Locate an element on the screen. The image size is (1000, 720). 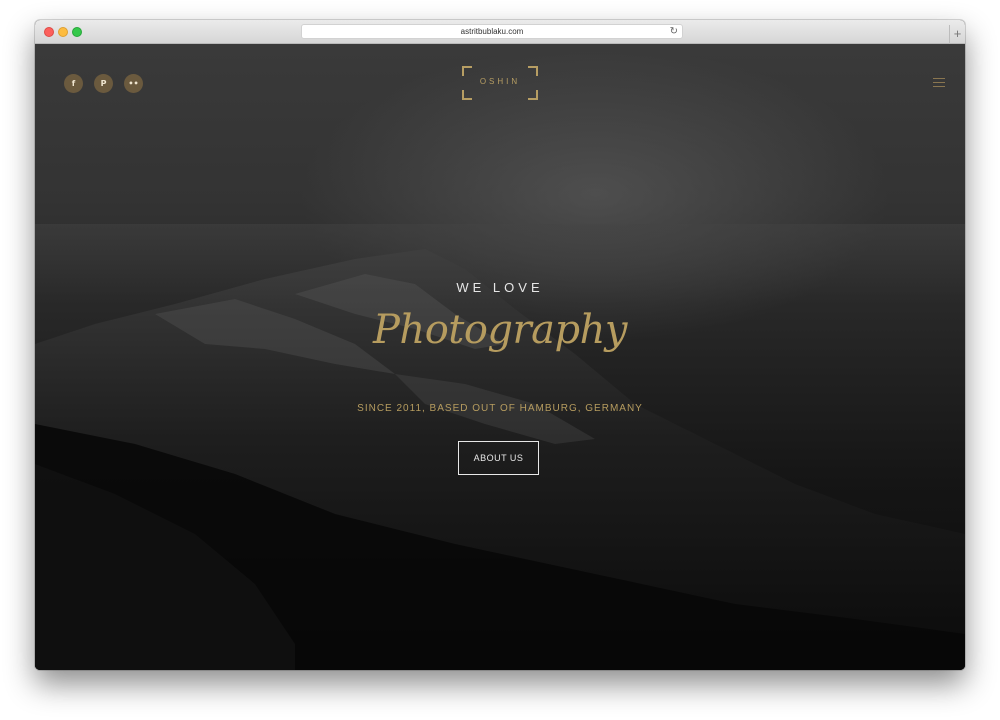
hamburger-menu-icon is located at coordinates (939, 82).